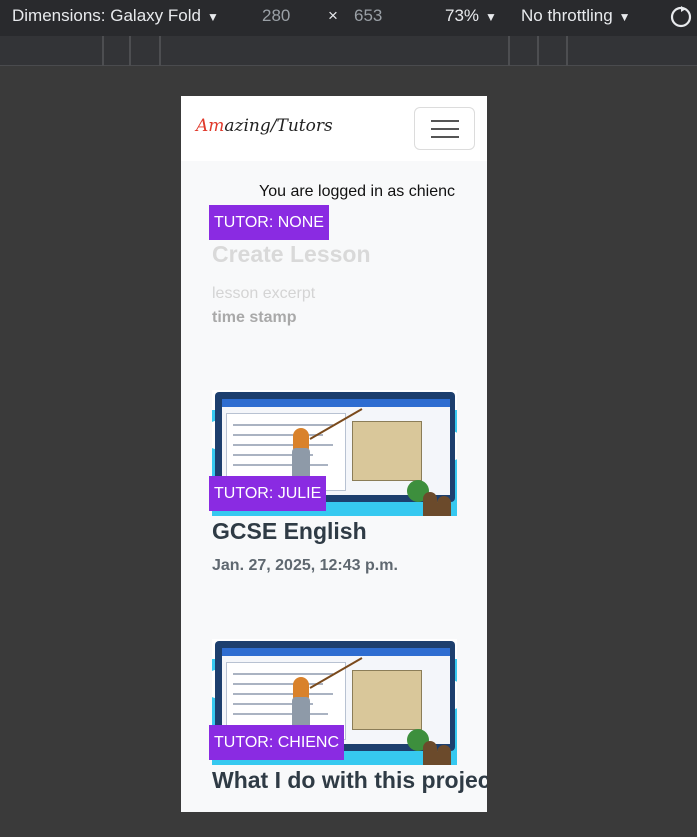 The width and height of the screenshot is (697, 837). What do you see at coordinates (106, 15) in the screenshot?
I see `dimensions-label: Dimensions: Galaxy Fold` at bounding box center [106, 15].